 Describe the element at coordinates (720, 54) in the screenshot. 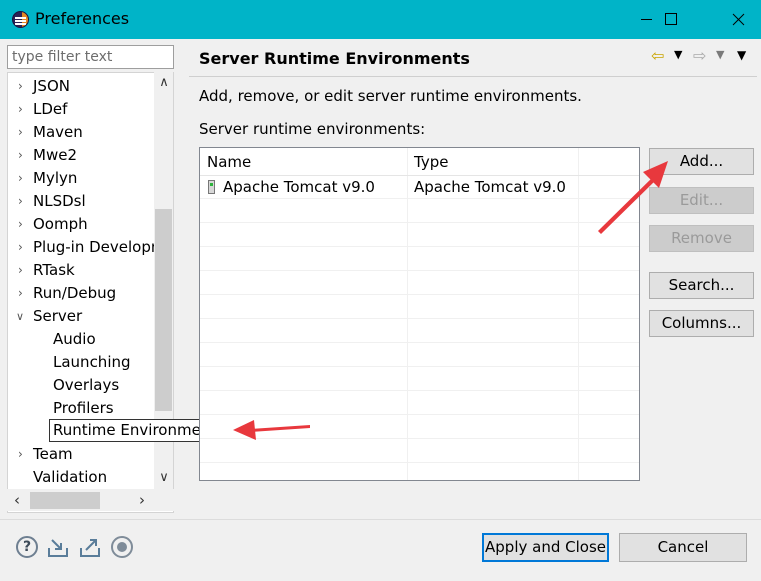

I see `forward-menu-icon: ▼` at that location.